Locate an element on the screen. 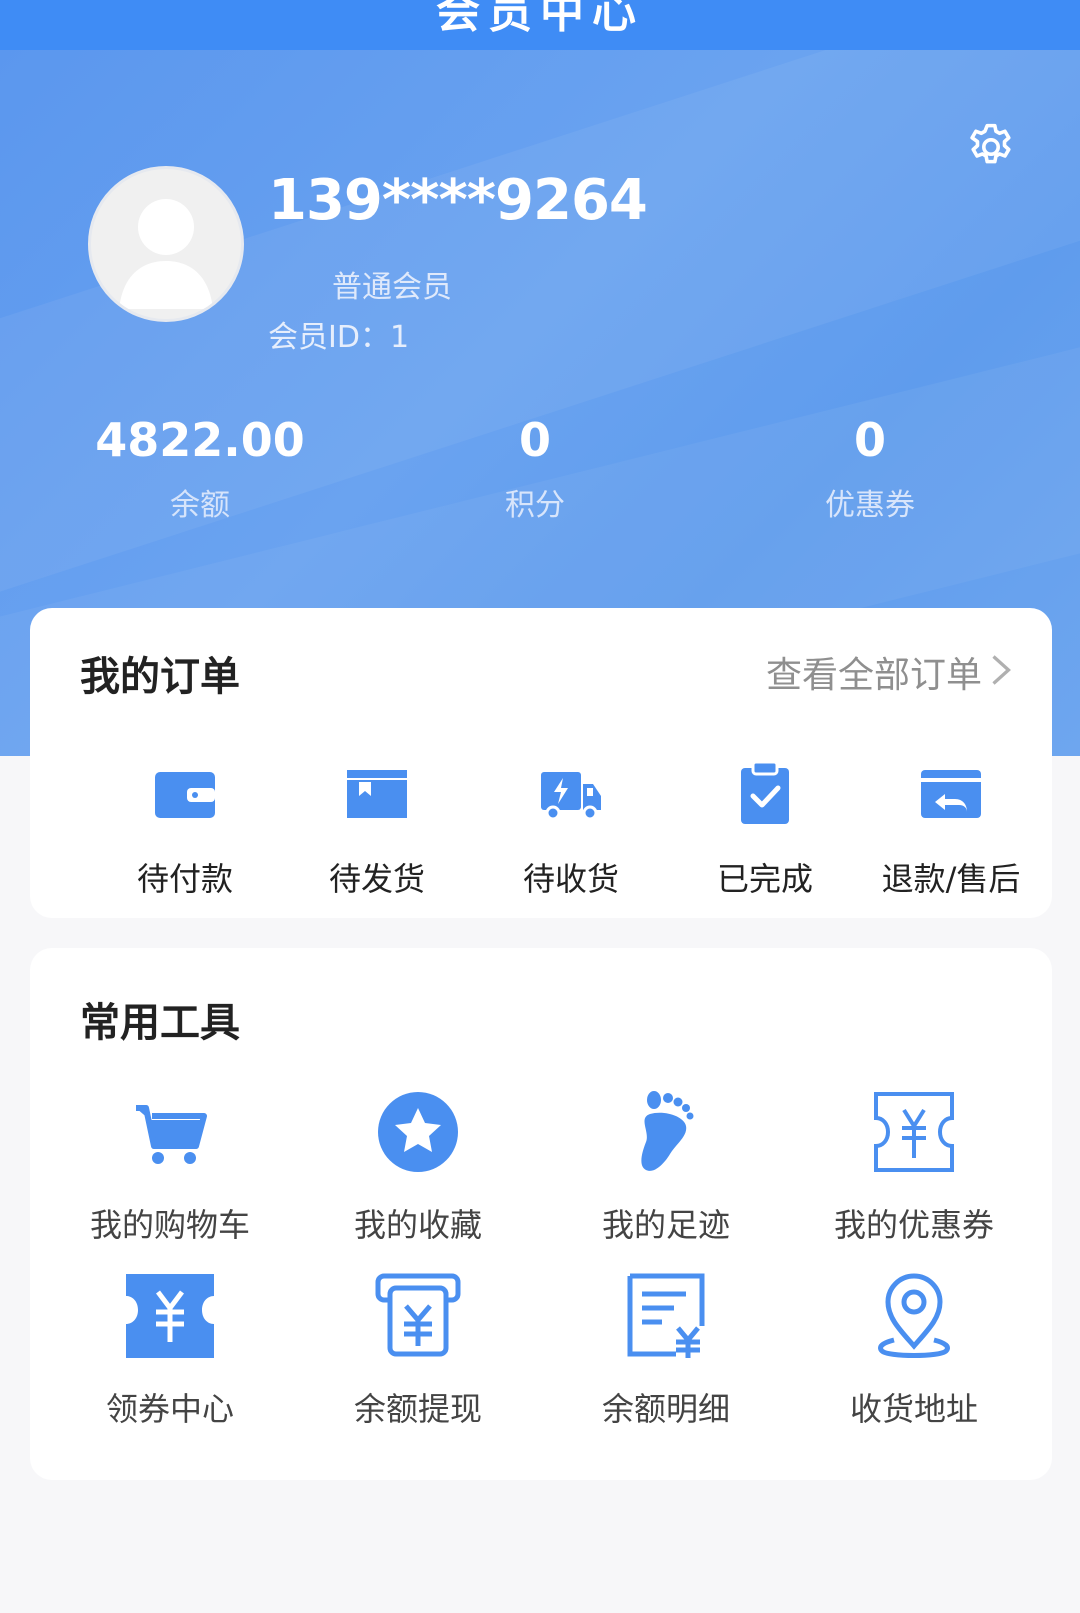 This screenshot has width=1080, height=1613. tool-footprints: 我的足迹 is located at coordinates (666, 1166).